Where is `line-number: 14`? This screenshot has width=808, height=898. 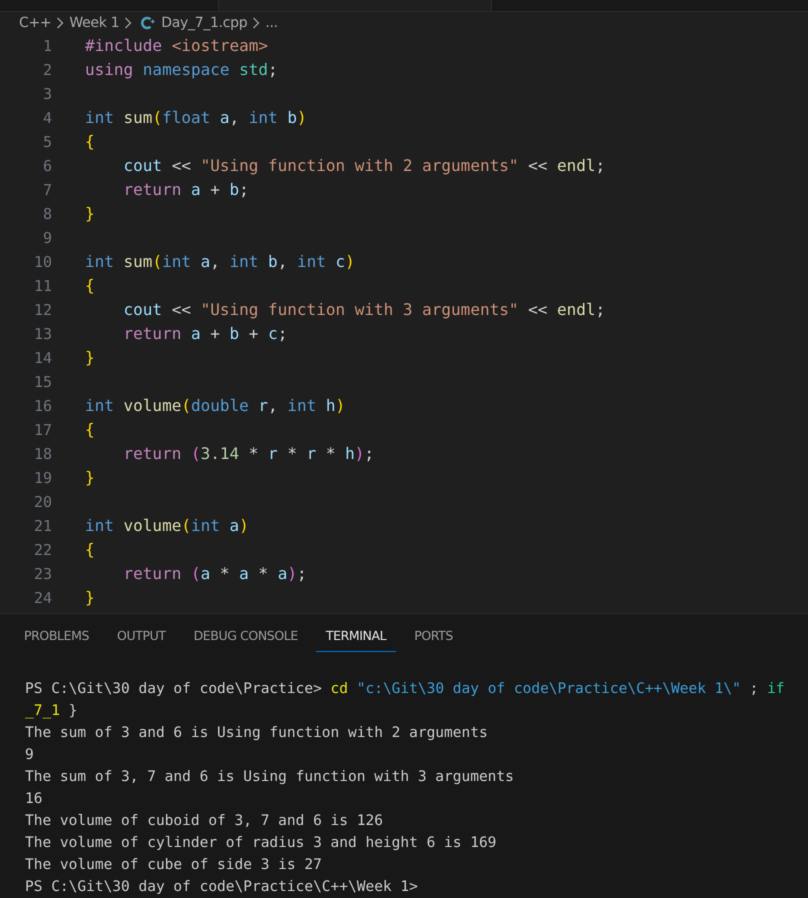 line-number: 14 is located at coordinates (42, 358).